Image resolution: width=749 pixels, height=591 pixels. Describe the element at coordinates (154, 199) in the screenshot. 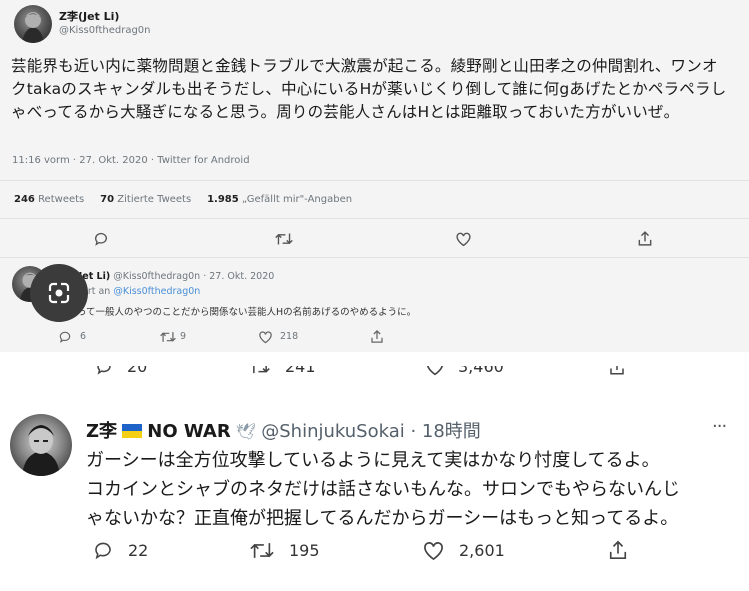

I see `quotes-label: Zitierte Tweets` at that location.